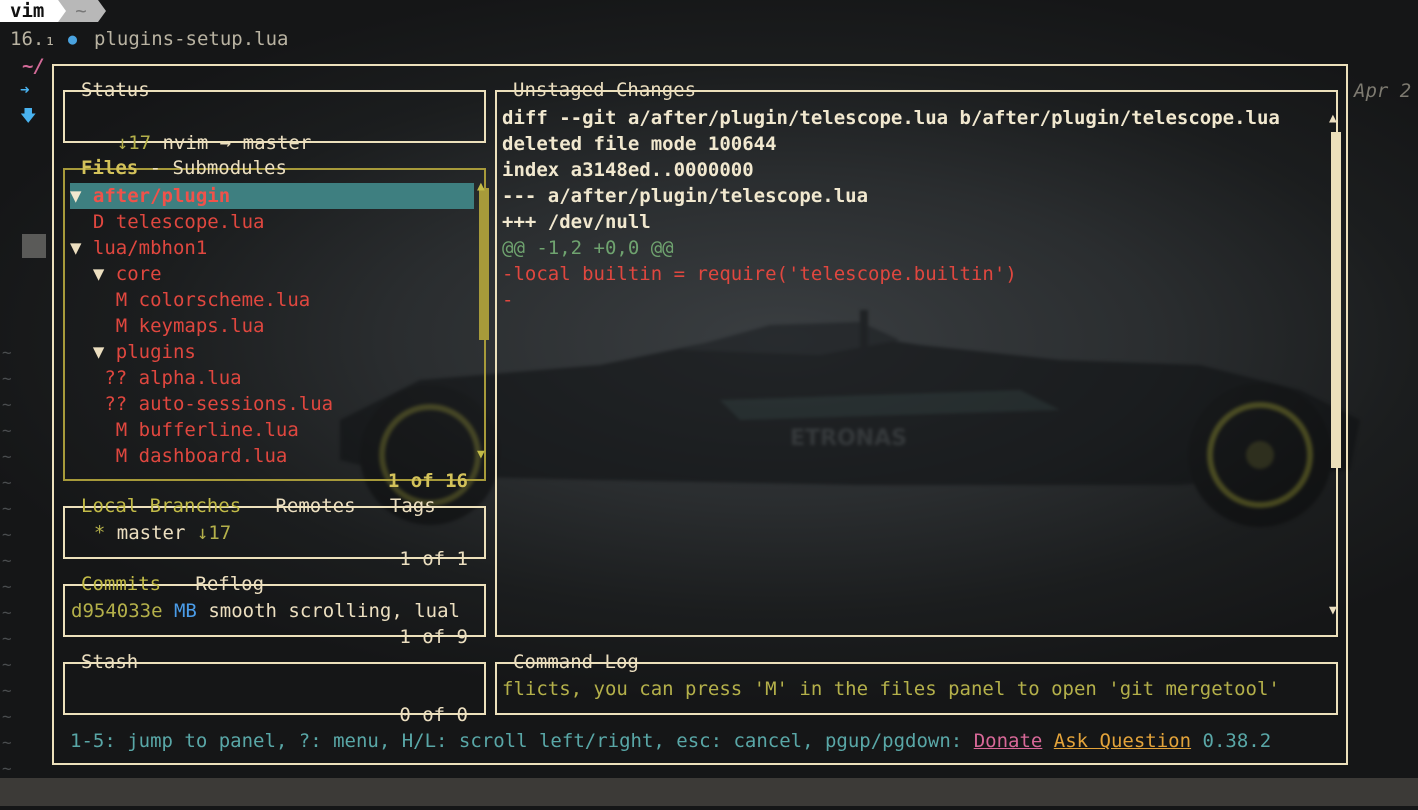 This screenshot has height=810, width=1418. I want to click on file-name: alpha.lua, so click(190, 378).